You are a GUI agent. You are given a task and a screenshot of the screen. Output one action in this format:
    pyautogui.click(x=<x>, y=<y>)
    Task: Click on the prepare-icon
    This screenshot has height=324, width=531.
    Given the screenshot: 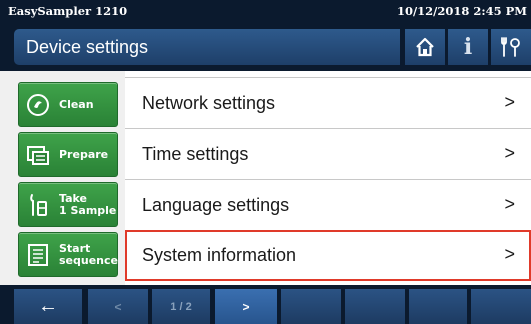 What is the action you would take?
    pyautogui.click(x=38, y=155)
    